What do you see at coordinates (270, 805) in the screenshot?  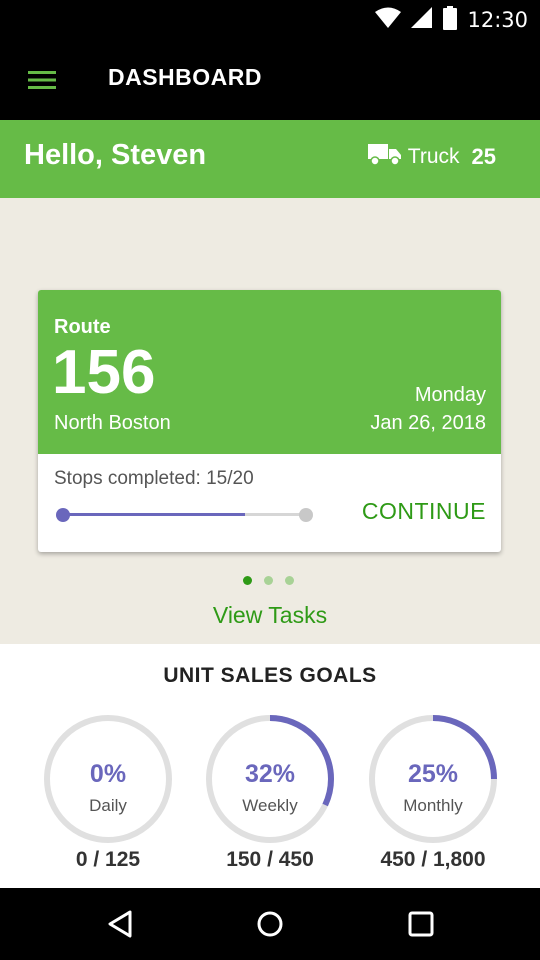 I see `goal-label: Weekly` at bounding box center [270, 805].